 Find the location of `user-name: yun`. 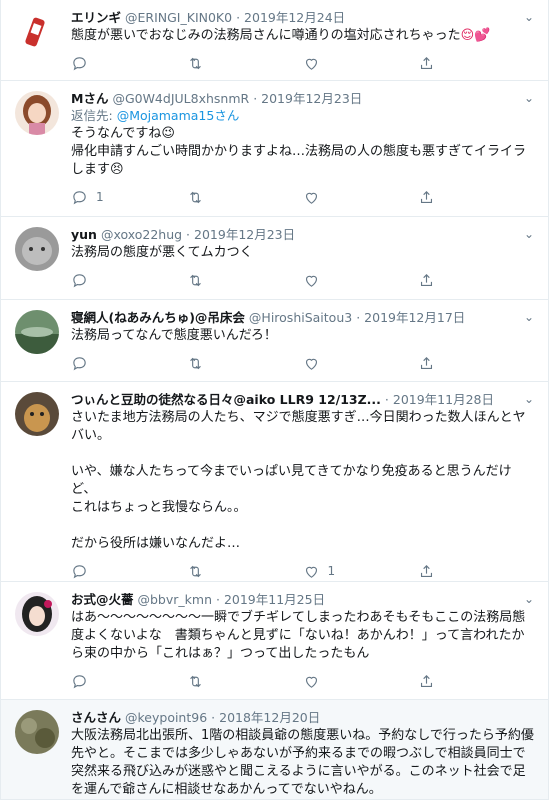

user-name: yun is located at coordinates (84, 234).